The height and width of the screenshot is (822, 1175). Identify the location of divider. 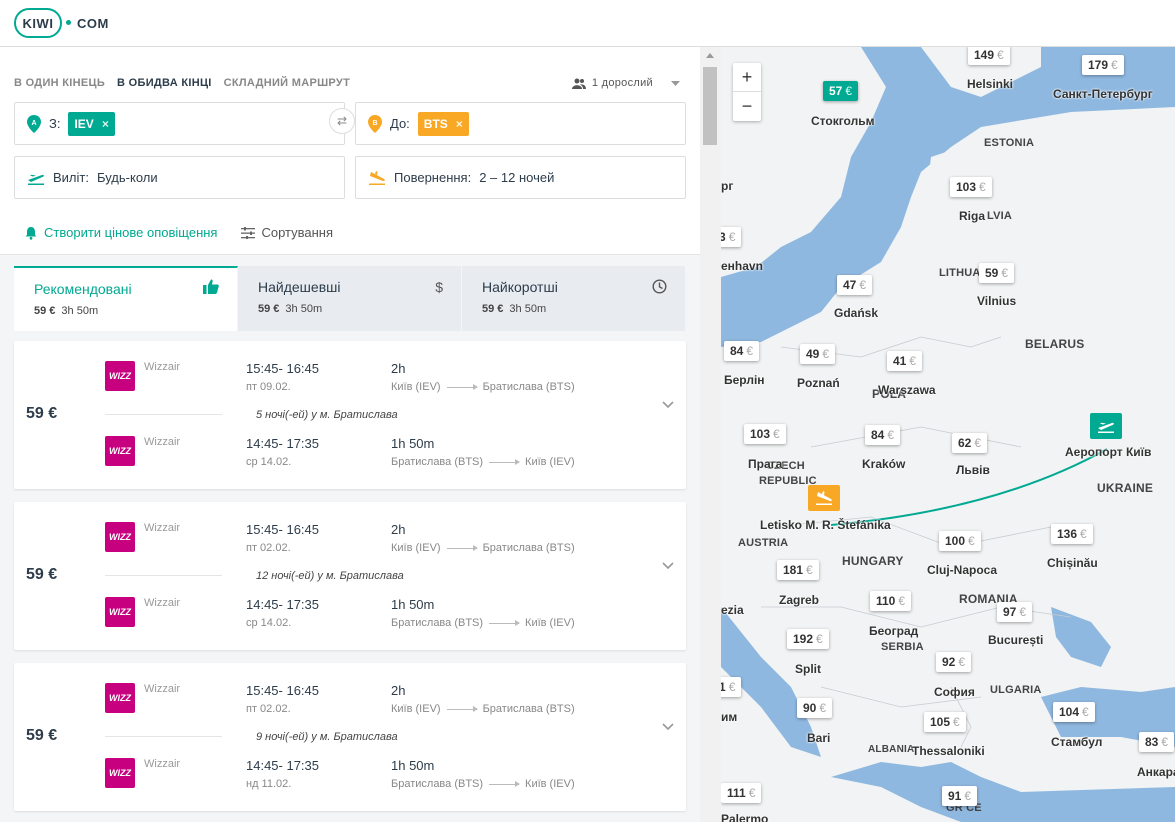
(350, 260).